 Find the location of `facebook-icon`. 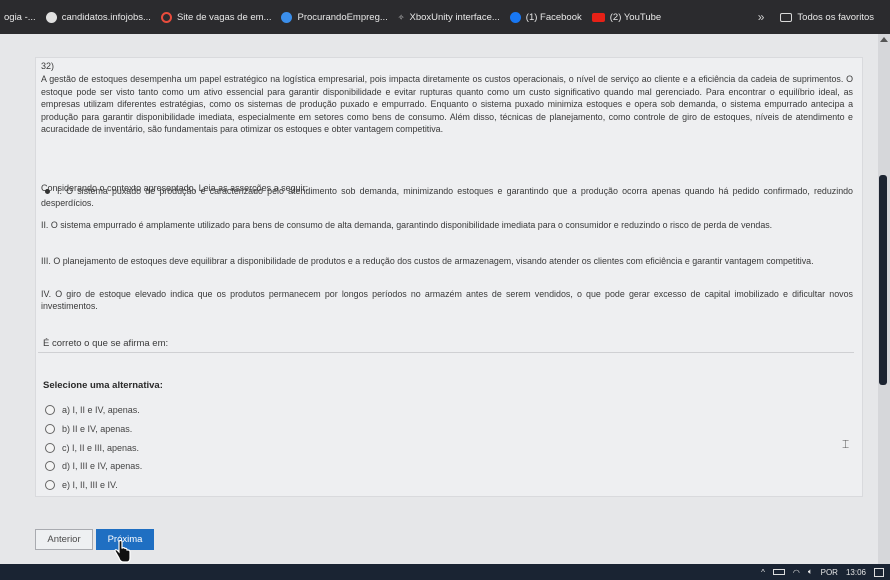

facebook-icon is located at coordinates (515, 17).